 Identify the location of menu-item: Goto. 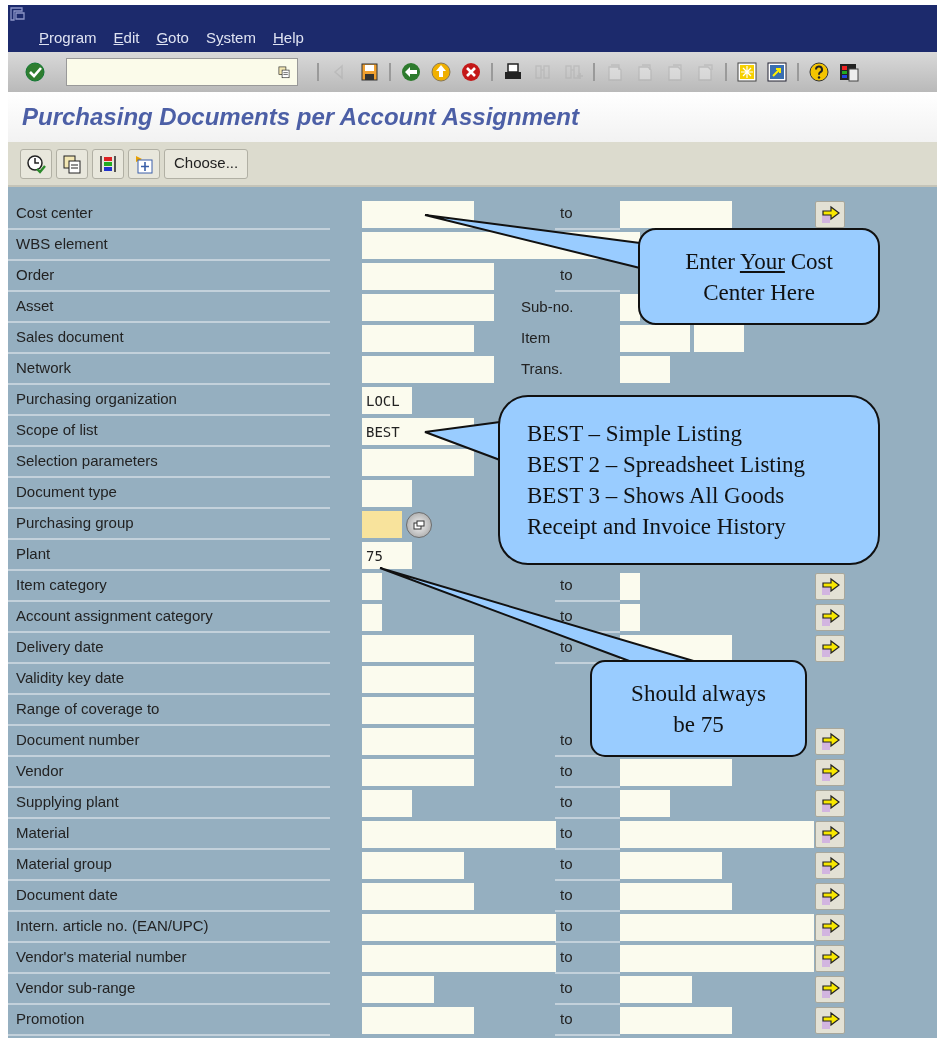
(172, 38).